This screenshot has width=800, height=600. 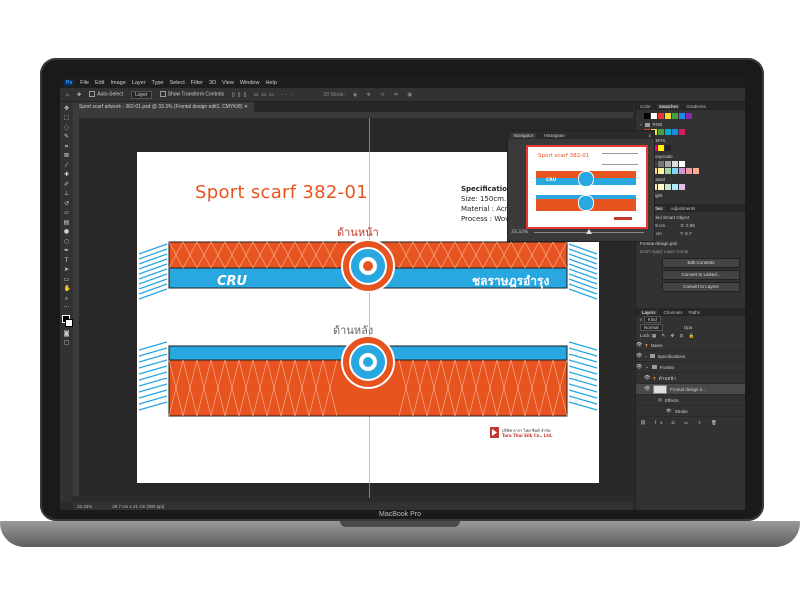 I want to click on effect-stroke-row: 👁 Stroke, so click(x=690, y=411).